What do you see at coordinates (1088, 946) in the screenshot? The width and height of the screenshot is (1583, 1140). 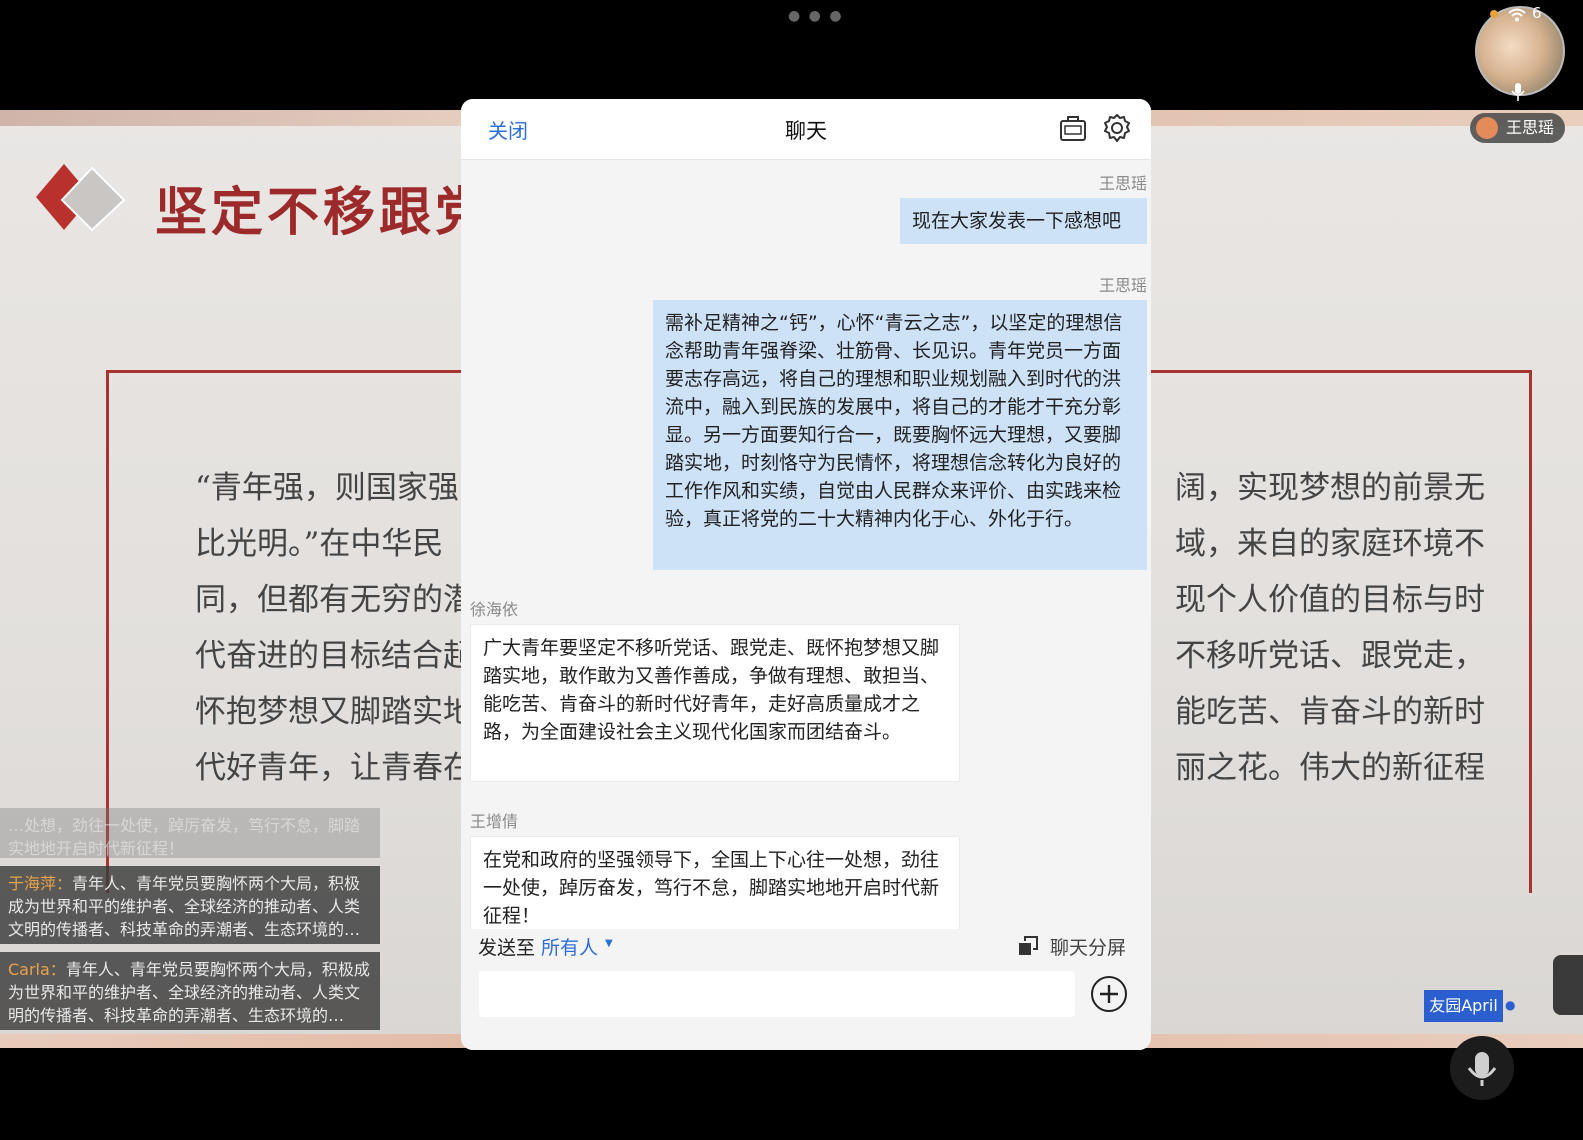 I see `chat-split-screen-button: 聊天分屏` at bounding box center [1088, 946].